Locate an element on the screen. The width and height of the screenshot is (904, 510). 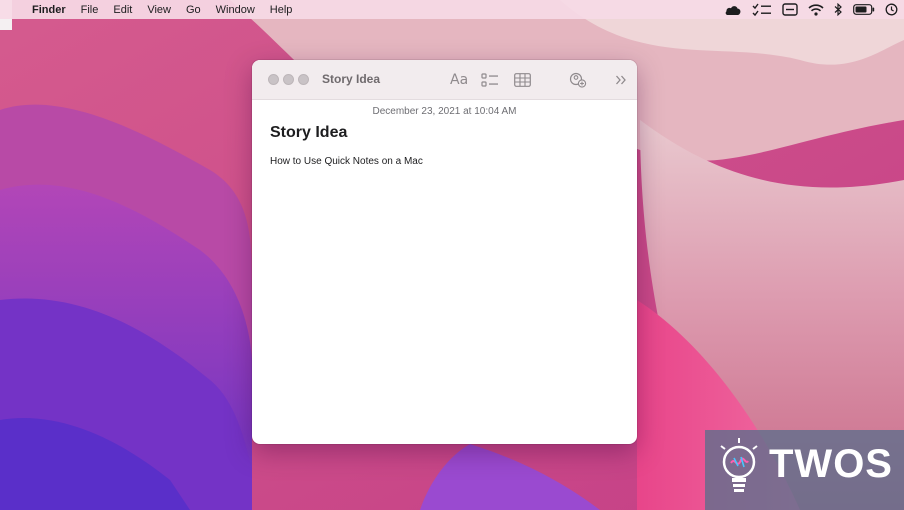
collaborate-icon is located at coordinates (578, 80).